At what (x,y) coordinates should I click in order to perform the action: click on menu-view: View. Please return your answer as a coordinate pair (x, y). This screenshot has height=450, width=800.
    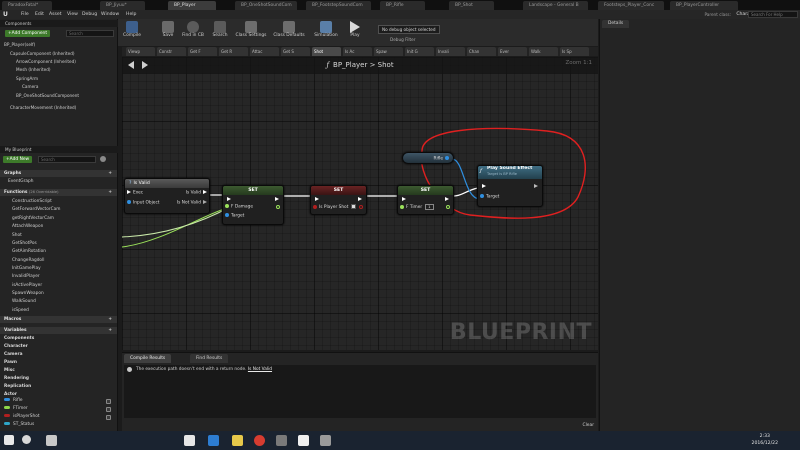
    Looking at the image, I should click on (72, 14).